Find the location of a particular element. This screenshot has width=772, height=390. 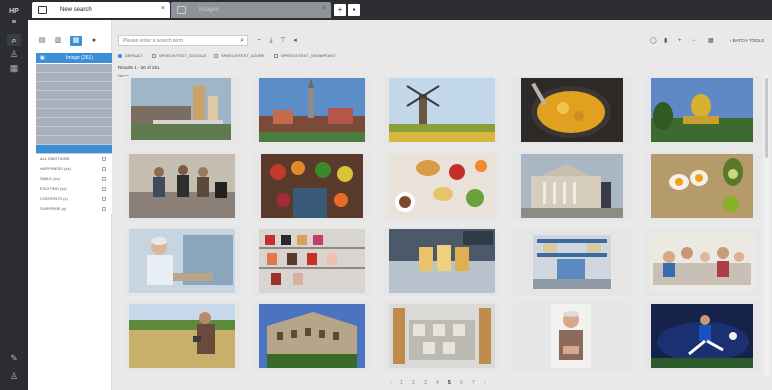

search-placeholder: Please enter a search term is located at coordinates (153, 41).